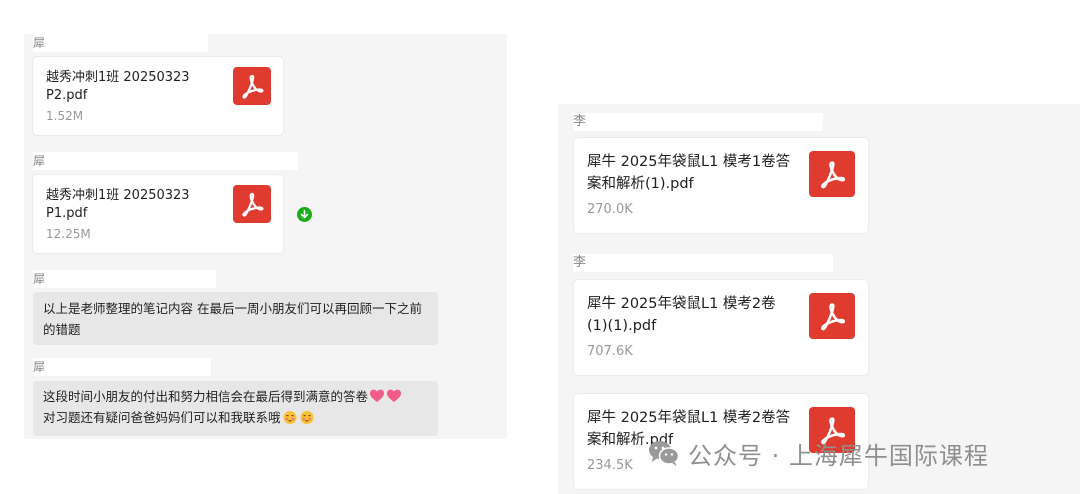  Describe the element at coordinates (68, 234) in the screenshot. I see `file-size: 12.25M` at that location.